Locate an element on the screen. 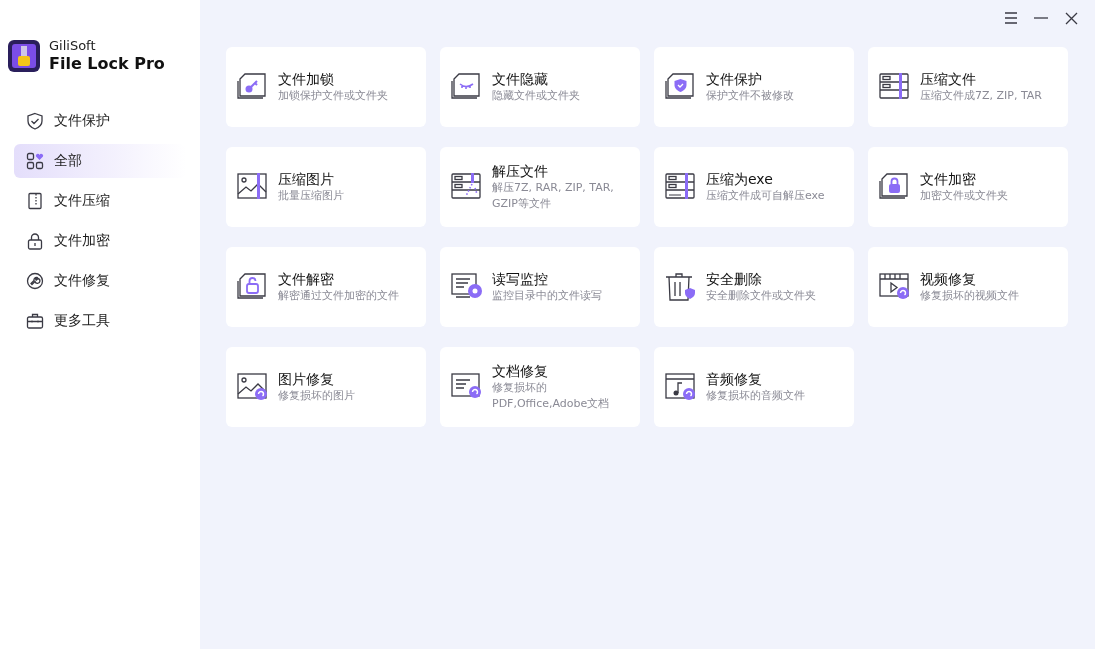 The image size is (1095, 649). tool-description: 压缩文件成7Z, ZIP, TAR is located at coordinates (981, 96).